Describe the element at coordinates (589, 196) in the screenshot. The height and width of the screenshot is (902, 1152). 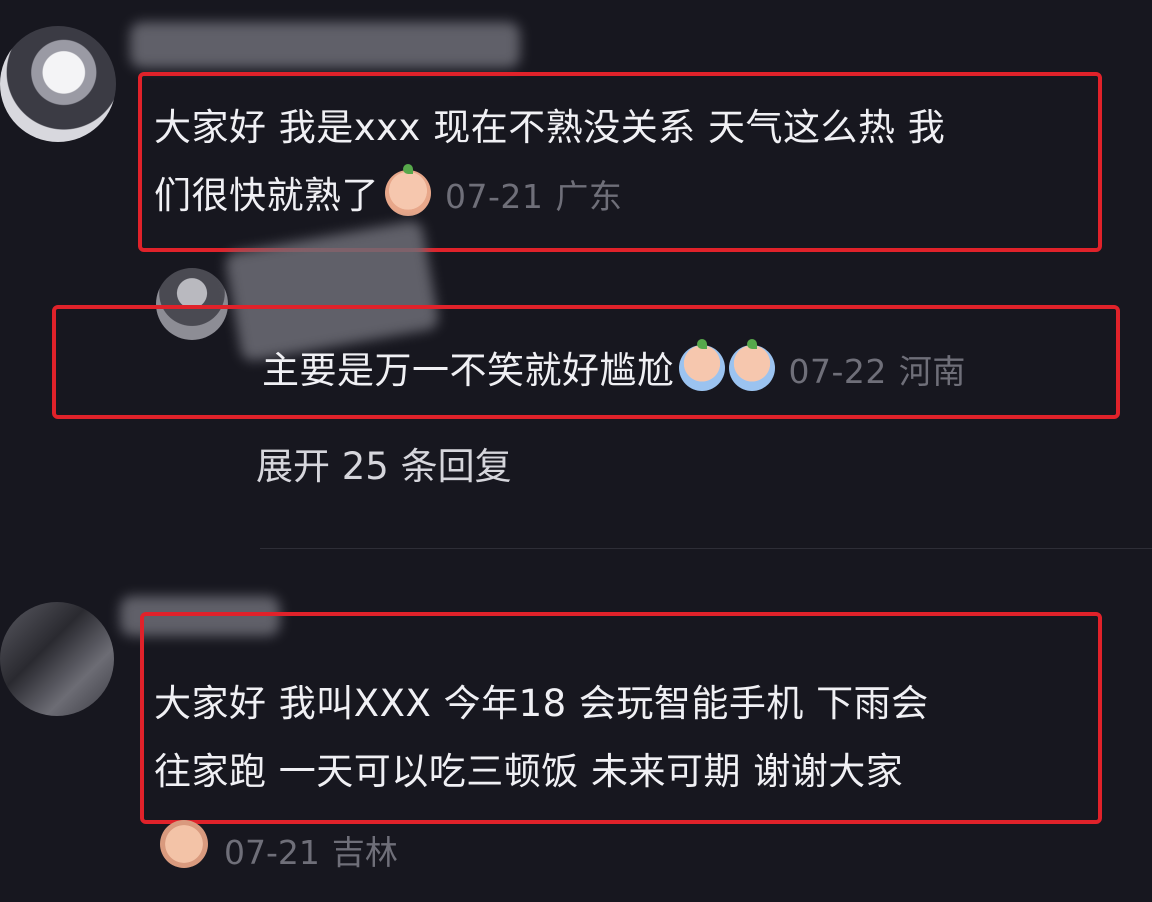
I see `comment-region: 广东` at that location.